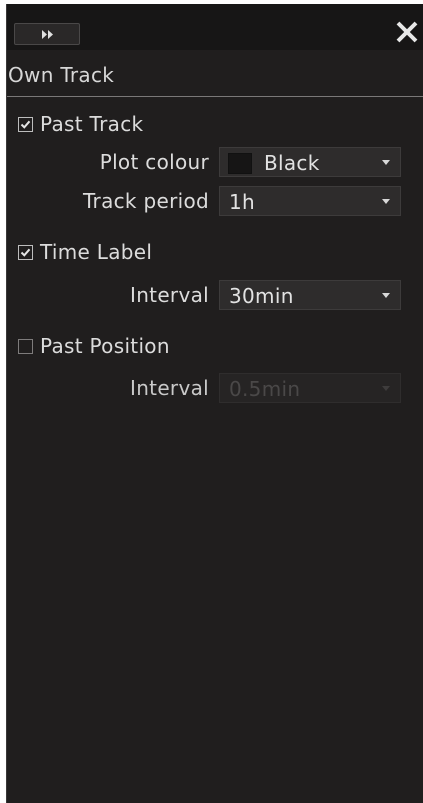 This screenshot has height=803, width=423. I want to click on colour-swatch, so click(240, 163).